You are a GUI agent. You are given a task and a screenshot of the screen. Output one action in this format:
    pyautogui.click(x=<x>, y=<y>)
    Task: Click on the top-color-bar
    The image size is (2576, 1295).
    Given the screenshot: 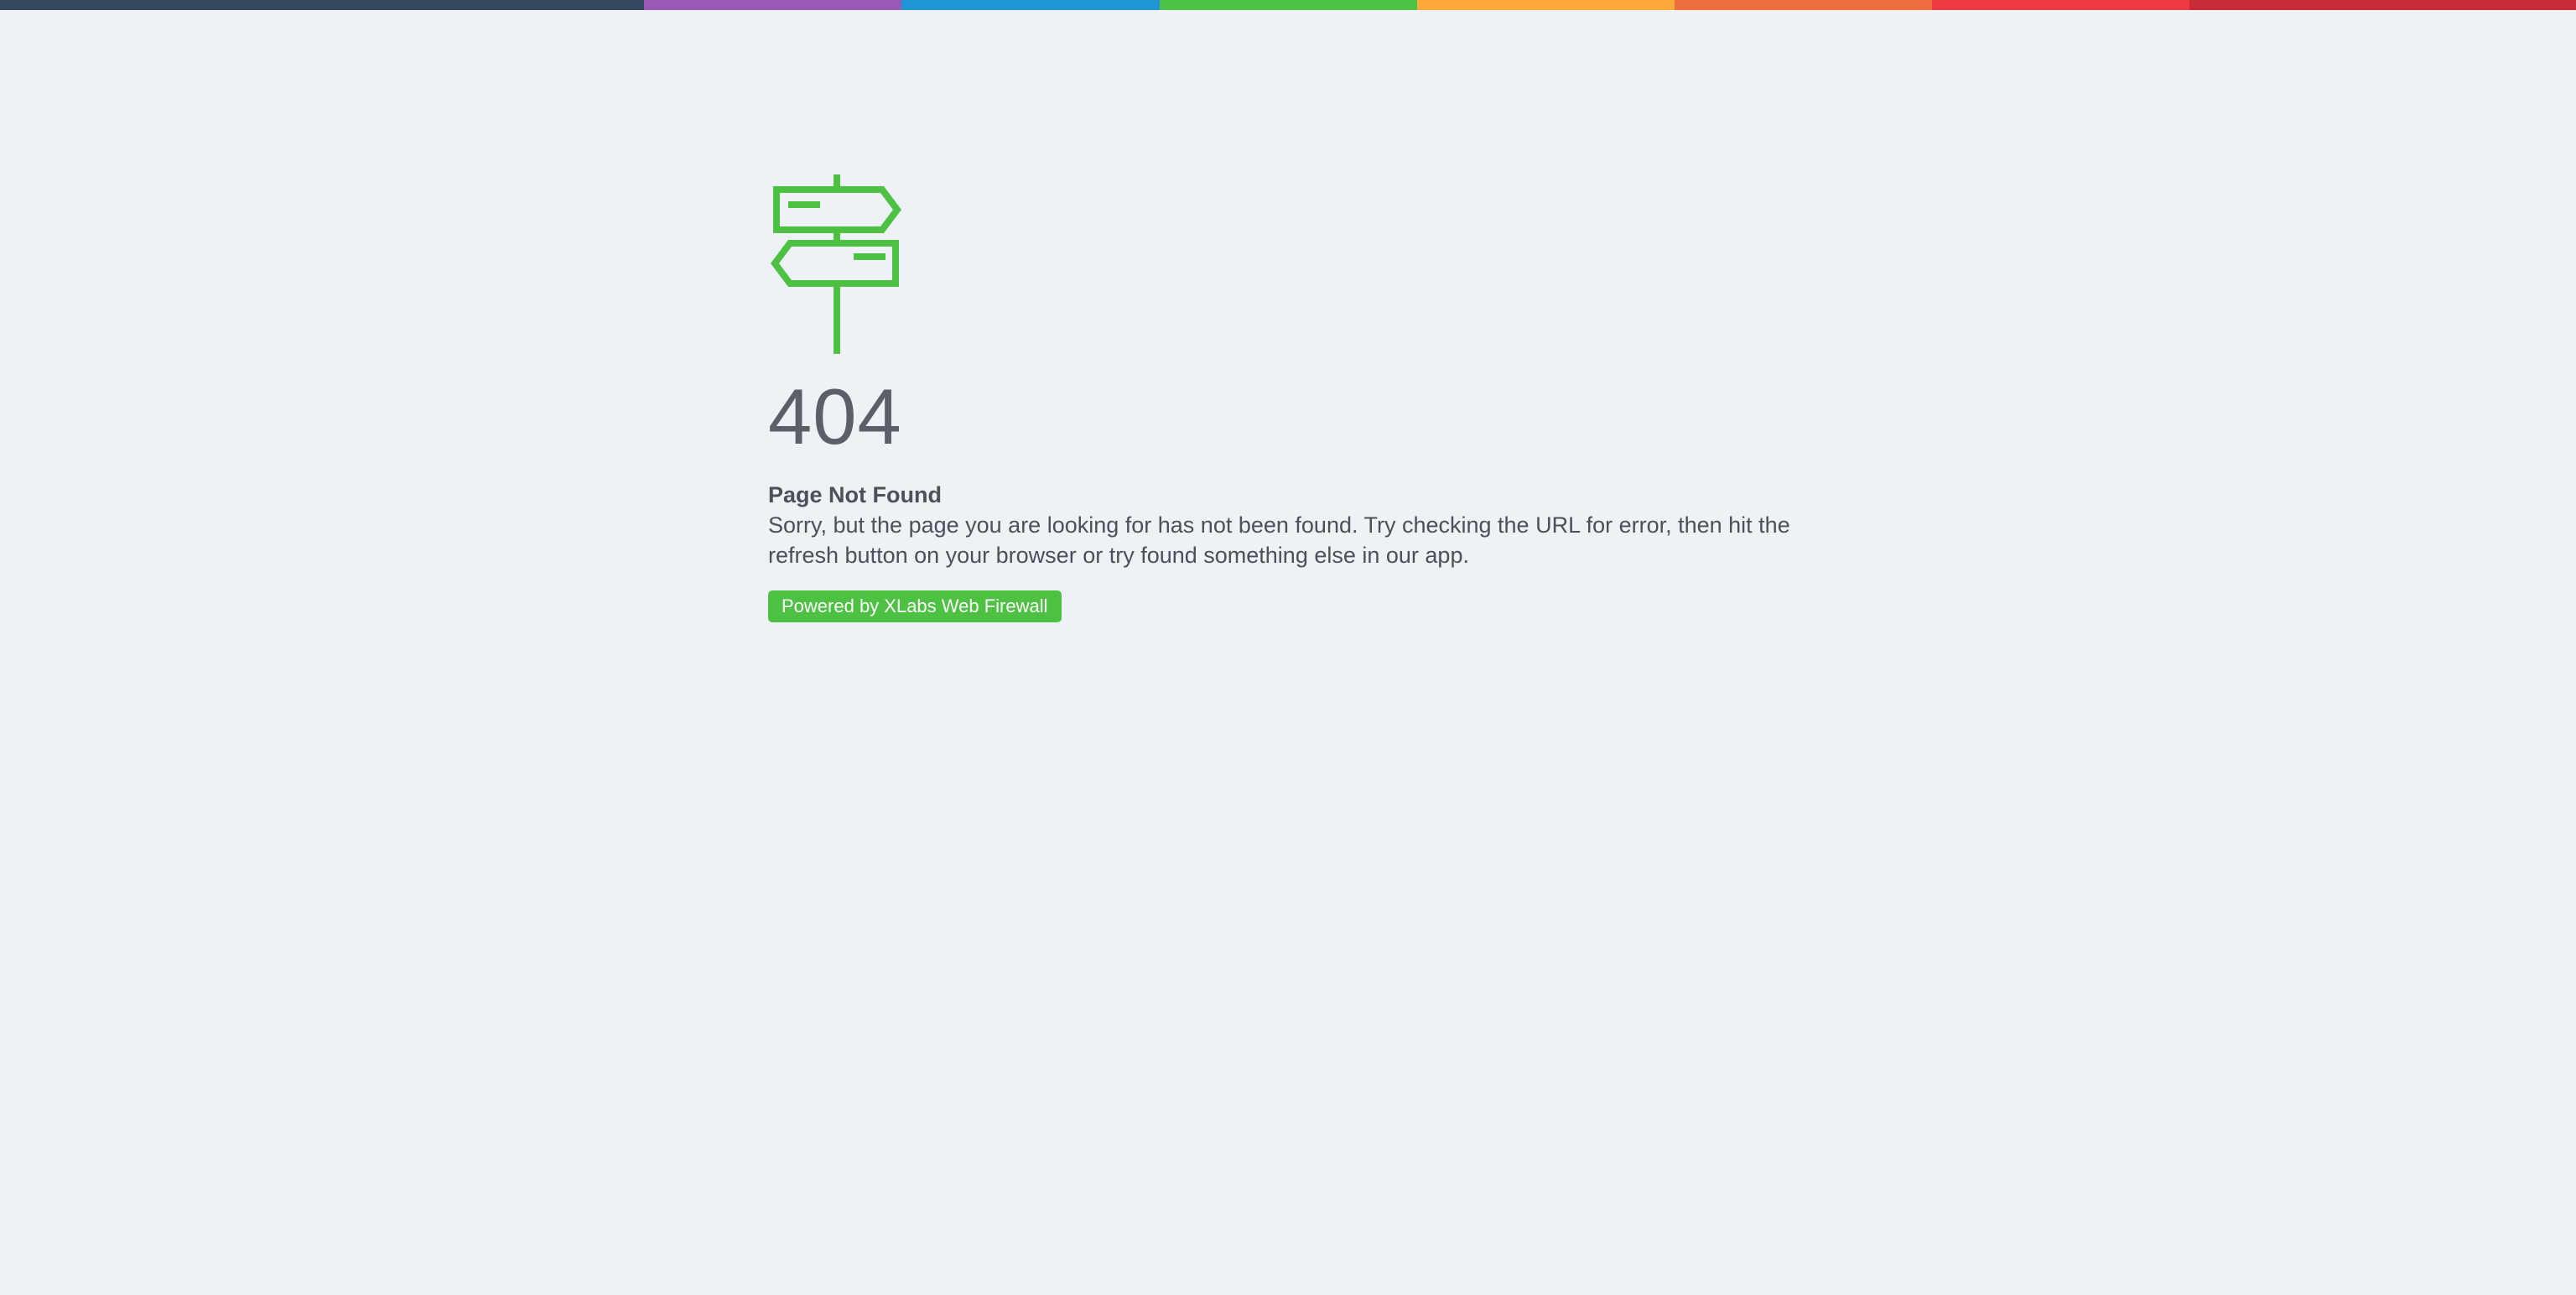 What is the action you would take?
    pyautogui.click(x=1288, y=5)
    